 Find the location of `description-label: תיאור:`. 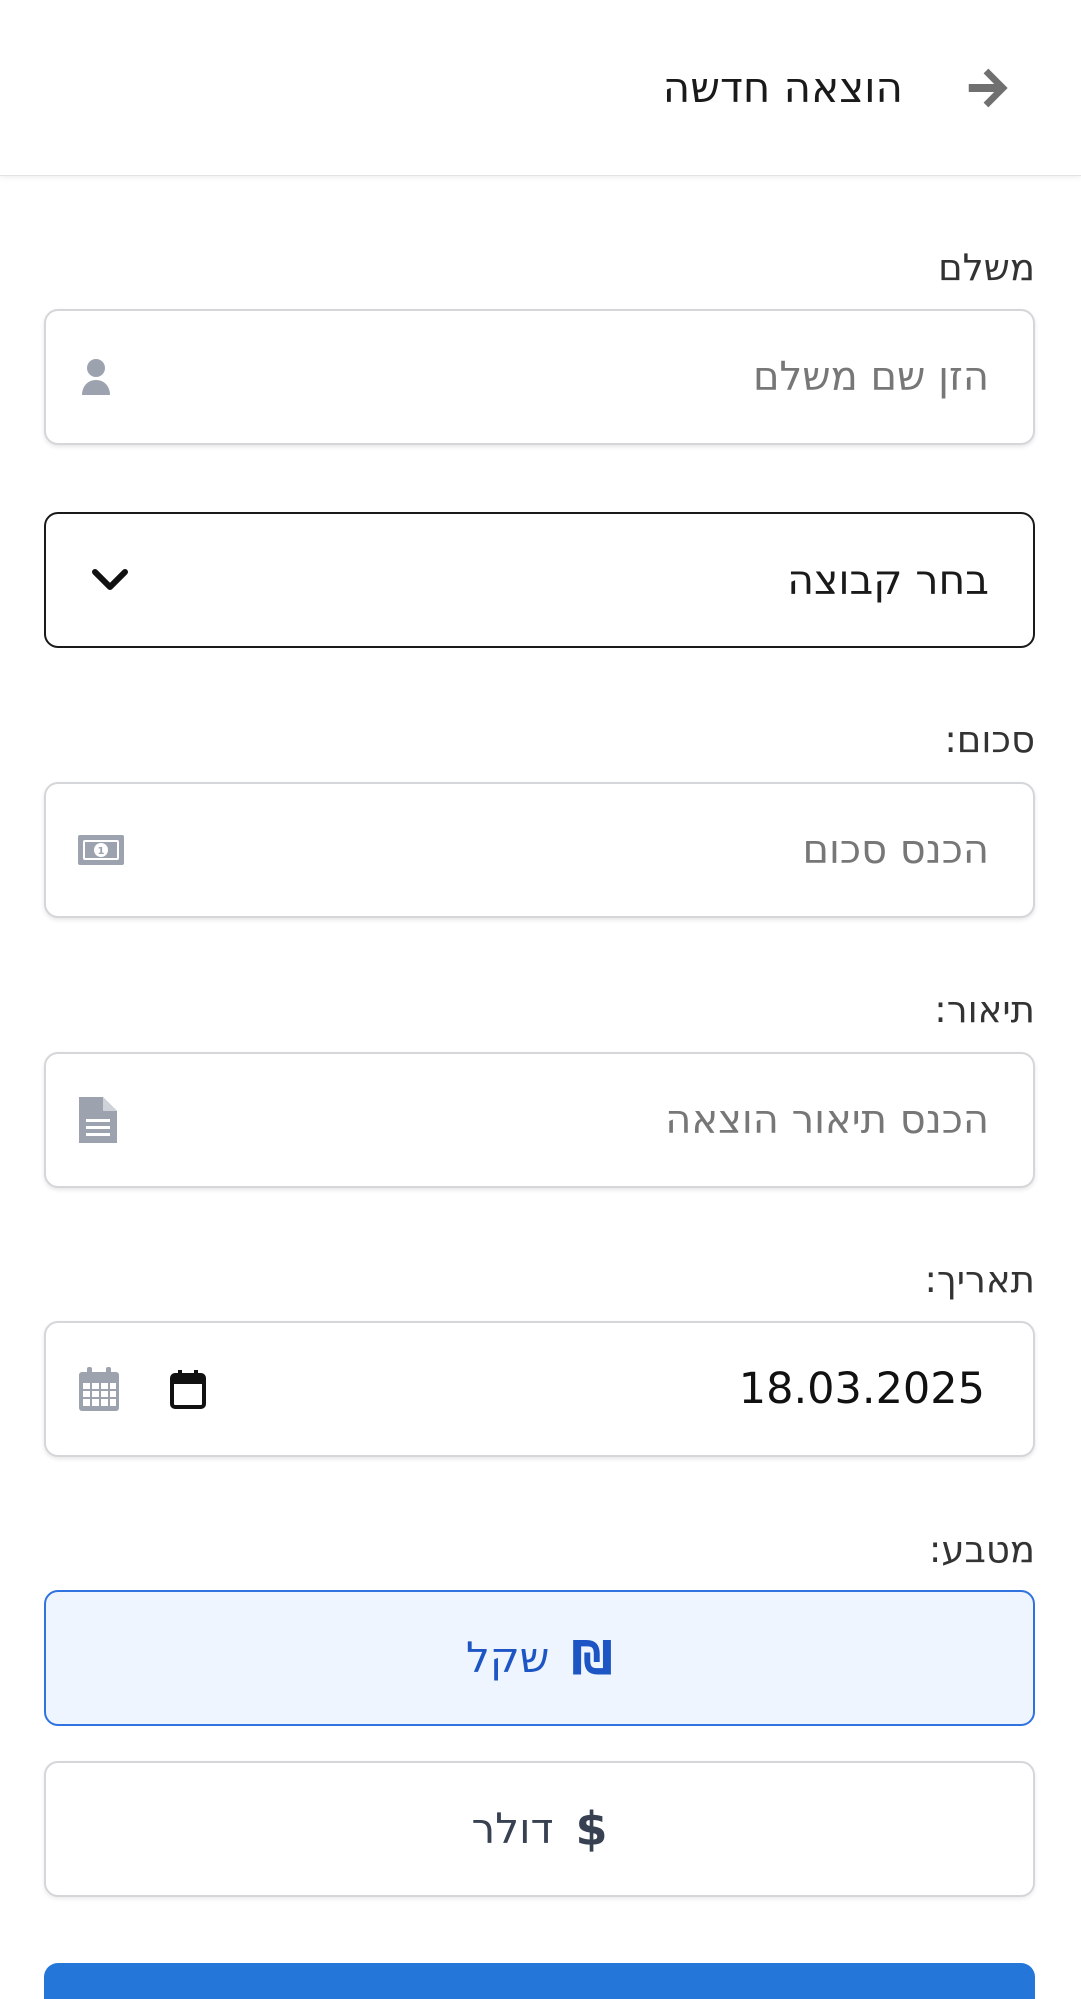

description-label: תיאור: is located at coordinates (984, 1009).